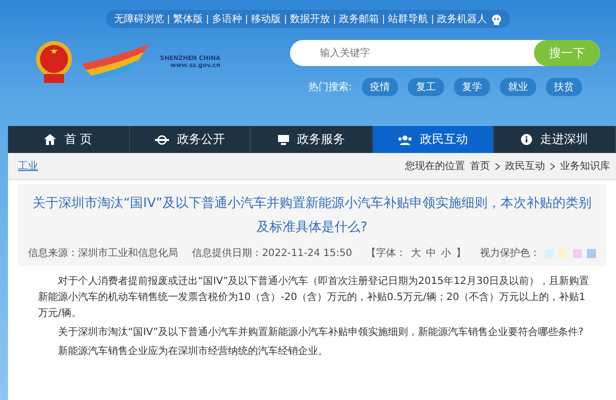 The image size is (616, 400). What do you see at coordinates (480, 166) in the screenshot?
I see `breadcrumb-link: 首页` at bounding box center [480, 166].